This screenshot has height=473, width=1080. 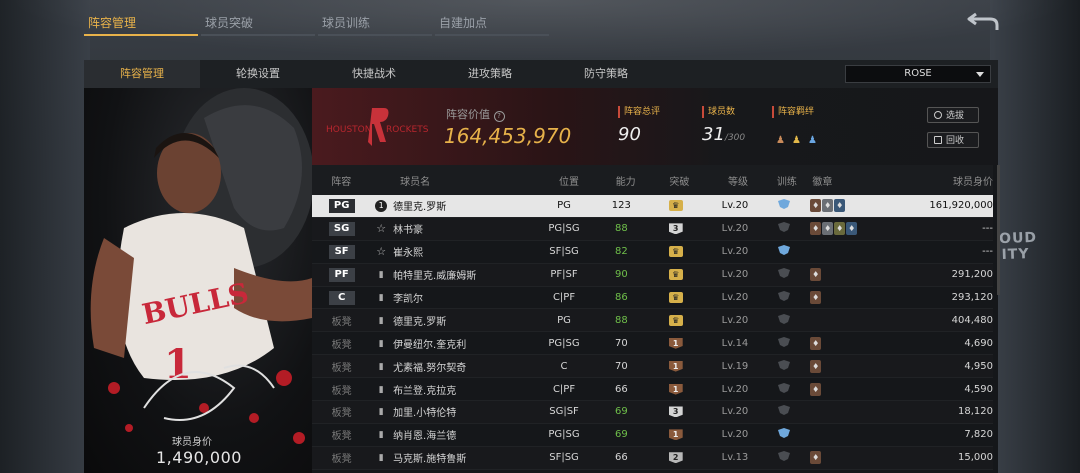 I want to click on document-icon, so click(x=938, y=140).